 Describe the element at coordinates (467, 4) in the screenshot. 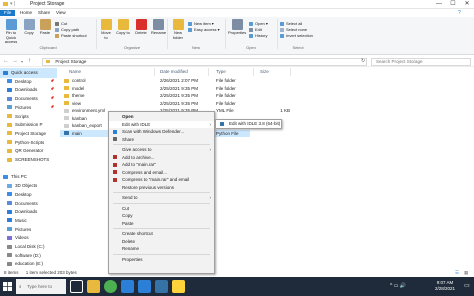

I see `close-button: ✕` at that location.